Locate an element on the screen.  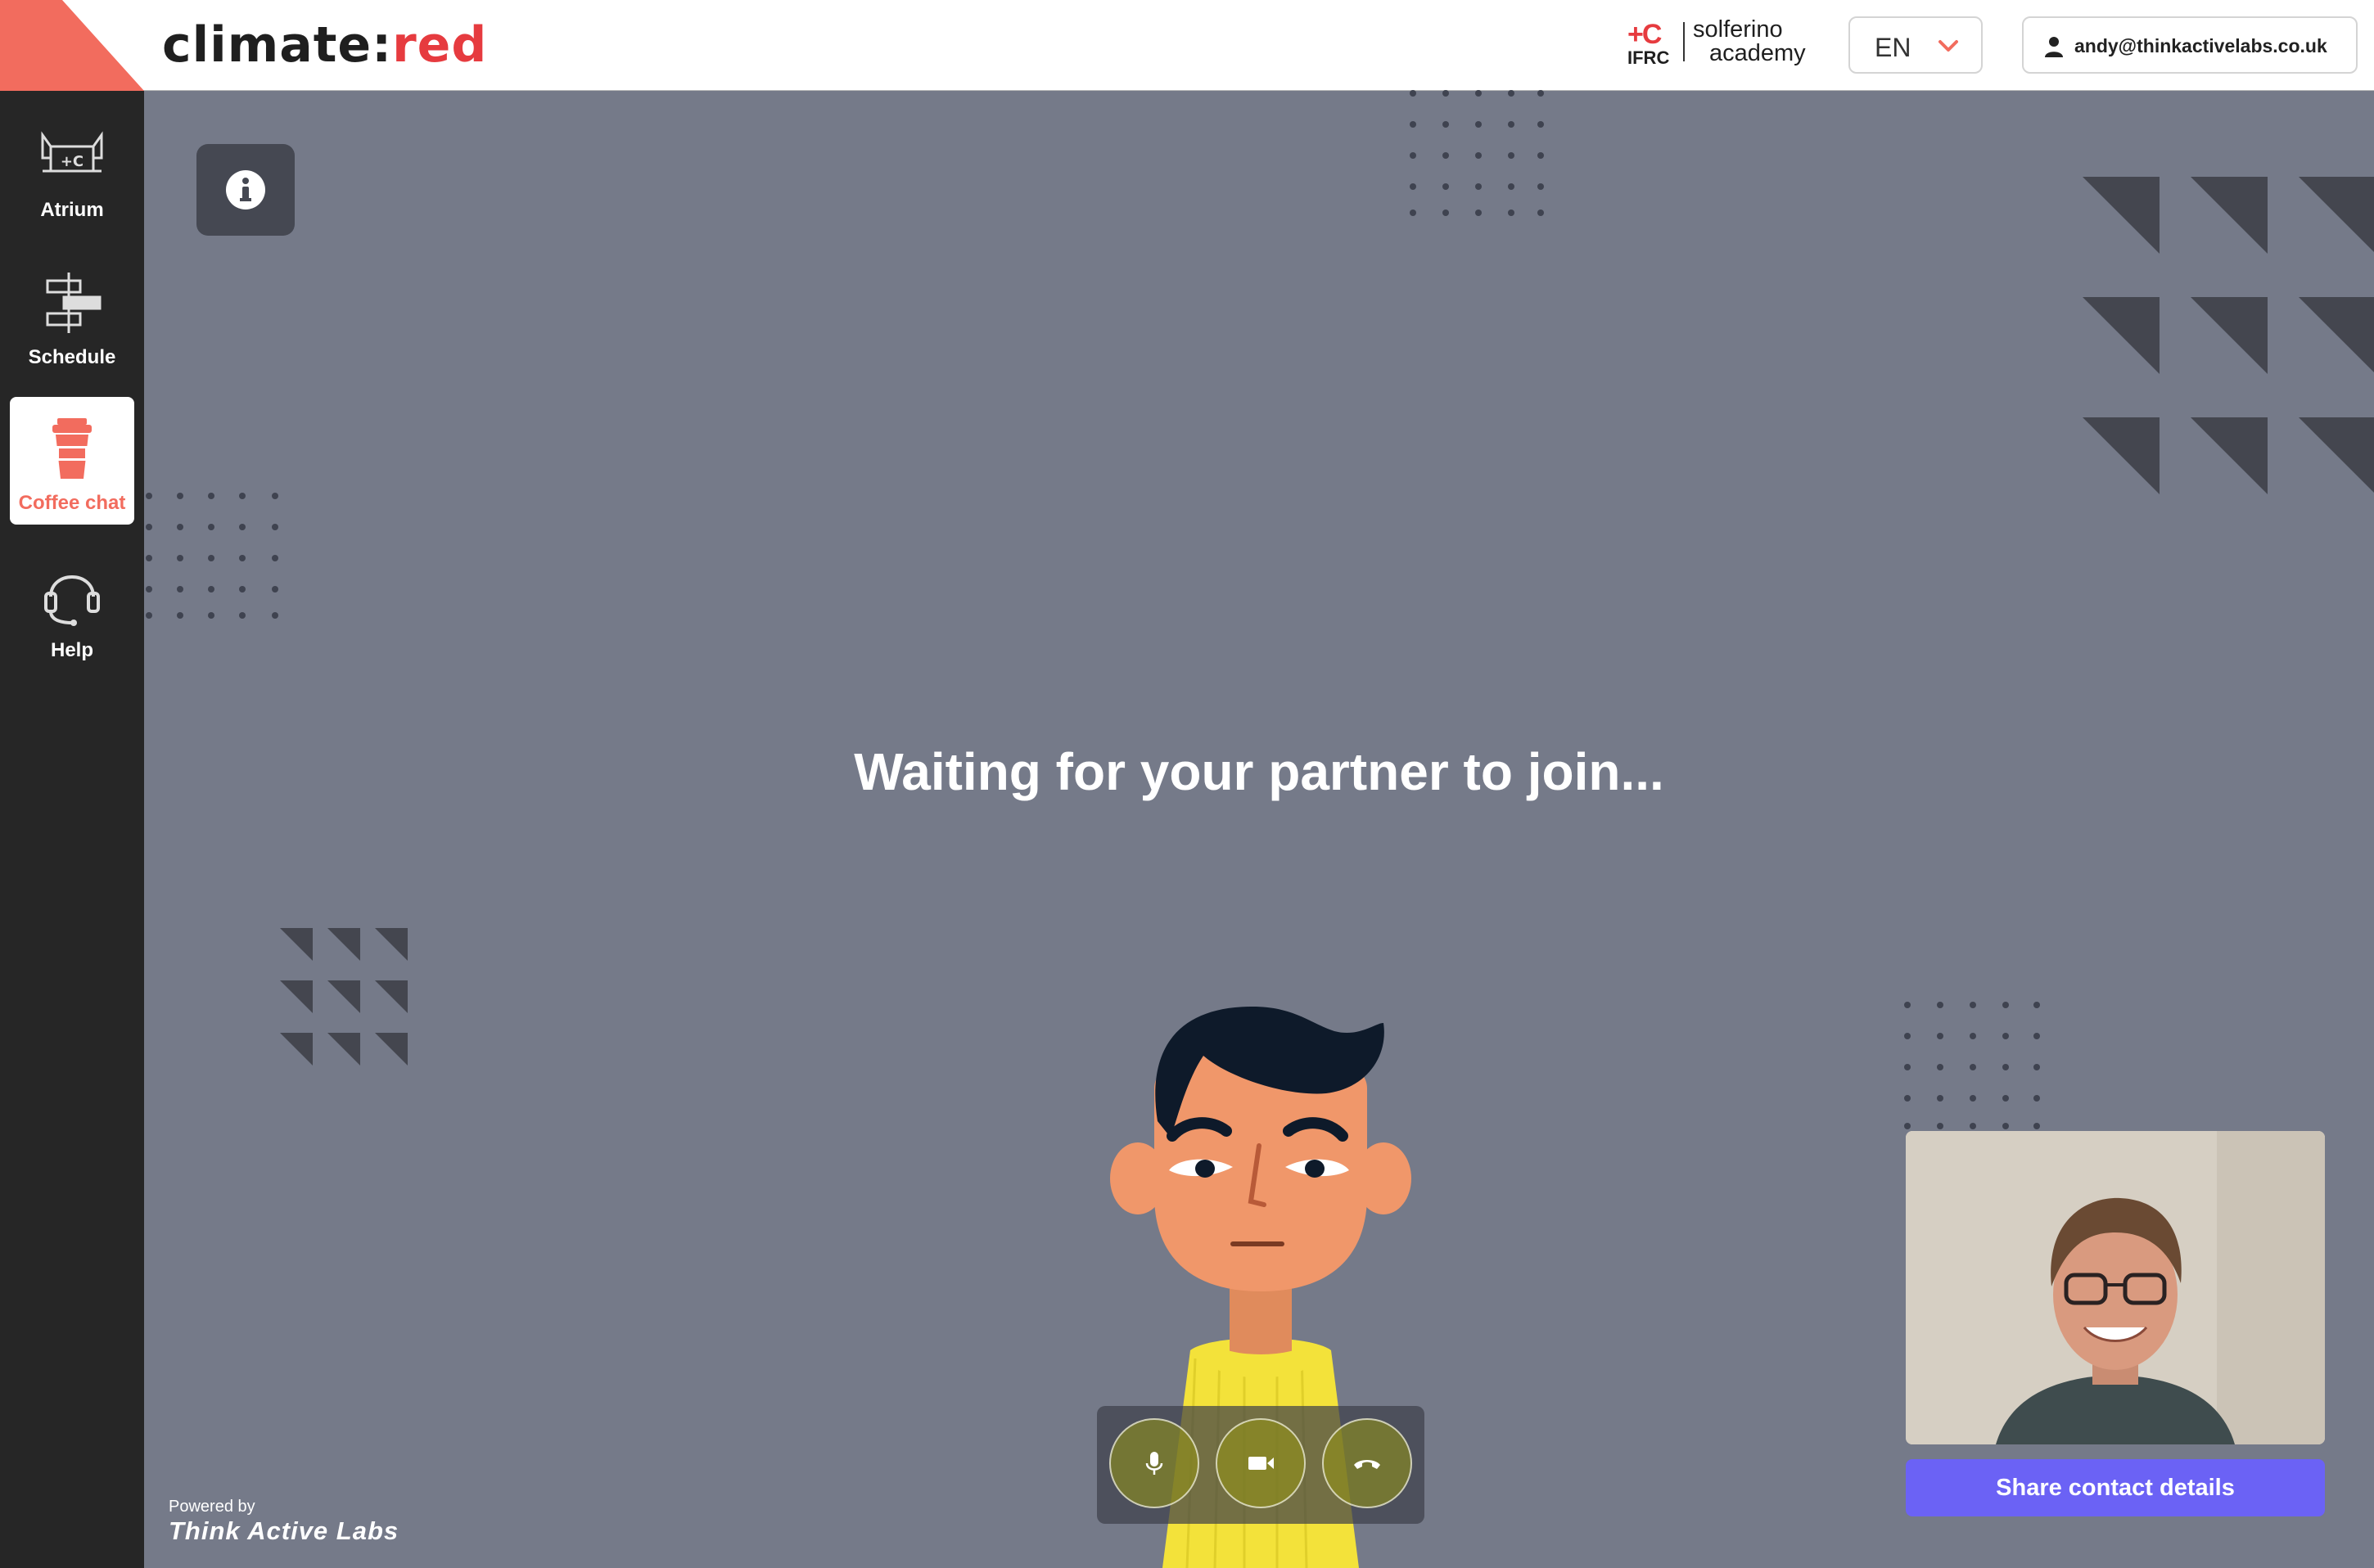
self-video-image is located at coordinates (2115, 1287).